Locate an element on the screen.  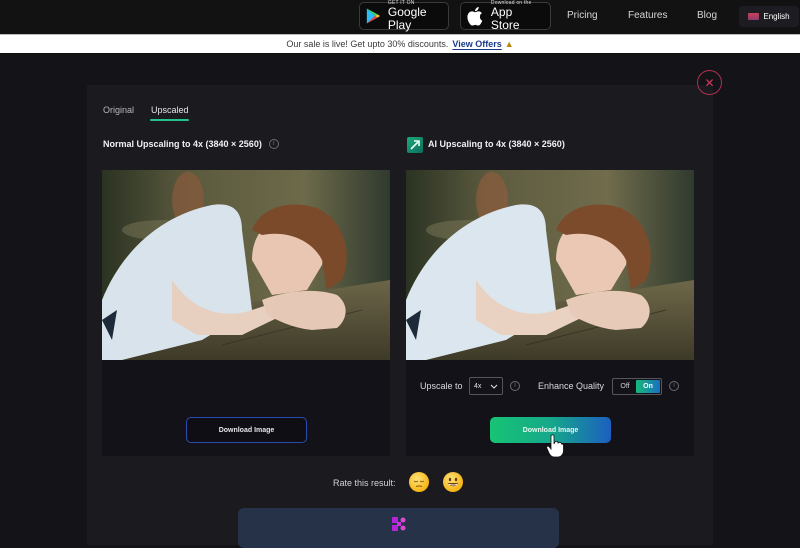
upscale-info-icon: i is located at coordinates (515, 386).